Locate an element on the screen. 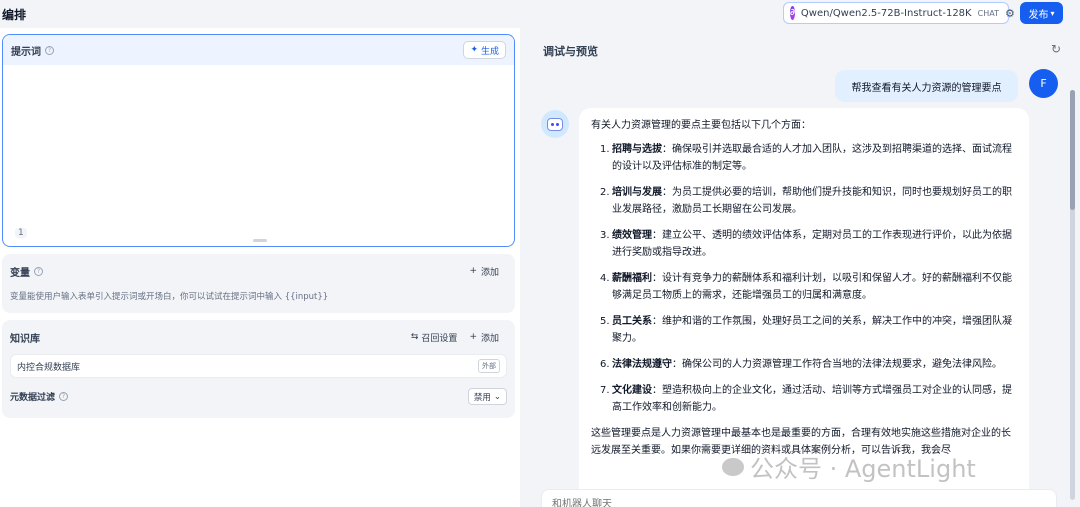  variables-label: 变量 is located at coordinates (20, 273).